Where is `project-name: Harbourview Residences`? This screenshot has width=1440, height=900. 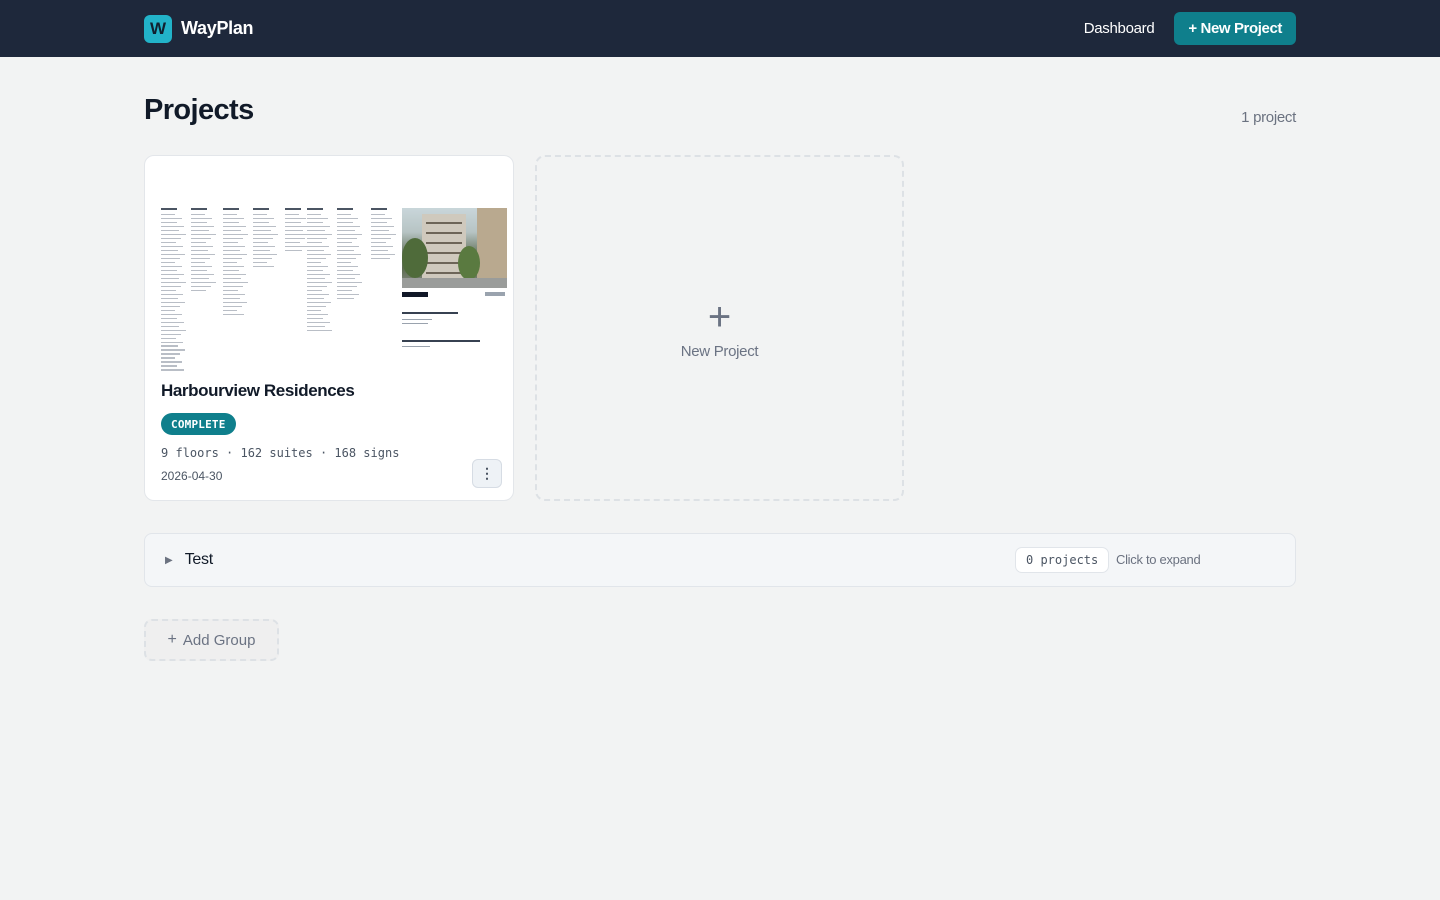 project-name: Harbourview Residences is located at coordinates (258, 391).